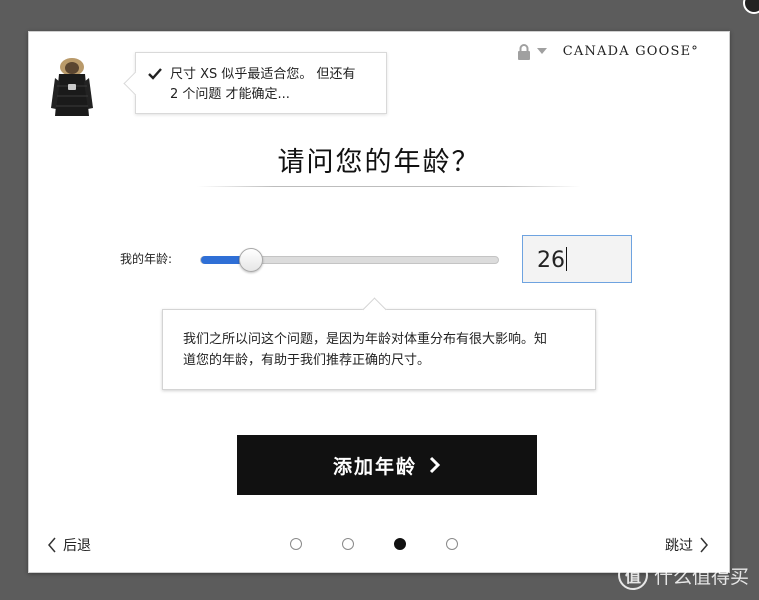 The image size is (759, 600). I want to click on back-button: 后退, so click(69, 545).